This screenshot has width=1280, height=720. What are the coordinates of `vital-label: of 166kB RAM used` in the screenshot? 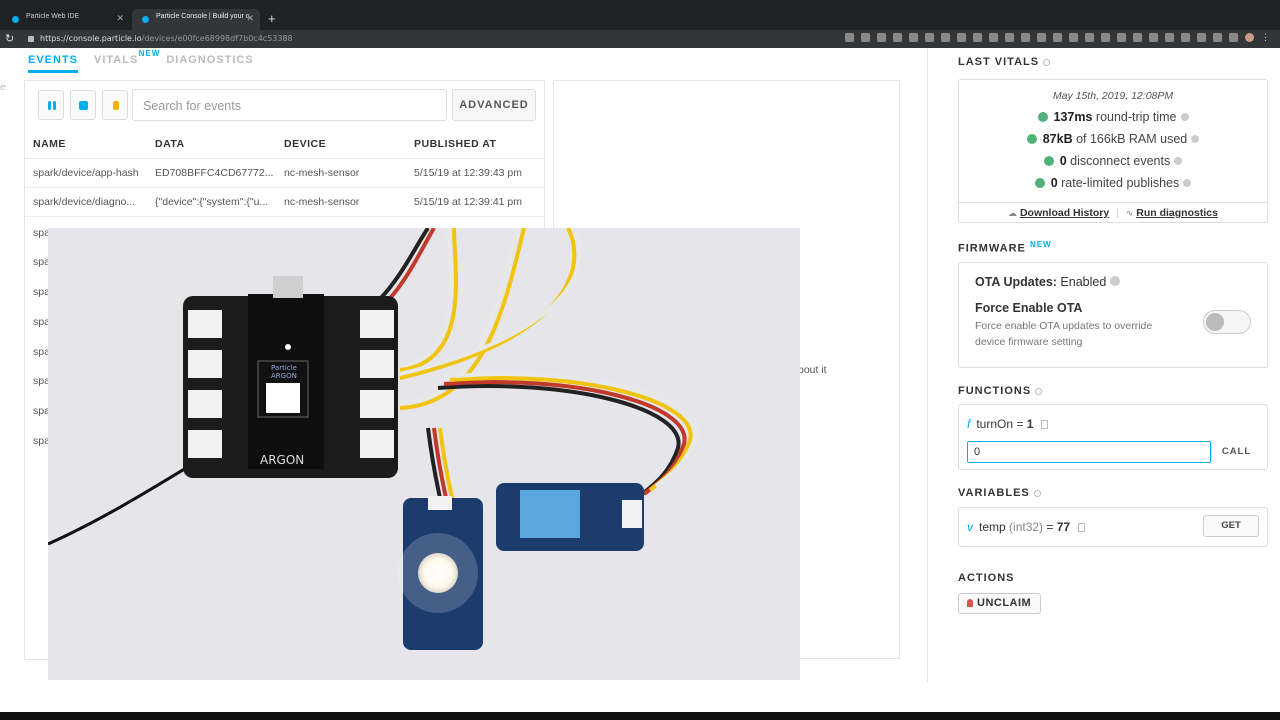 It's located at (1130, 139).